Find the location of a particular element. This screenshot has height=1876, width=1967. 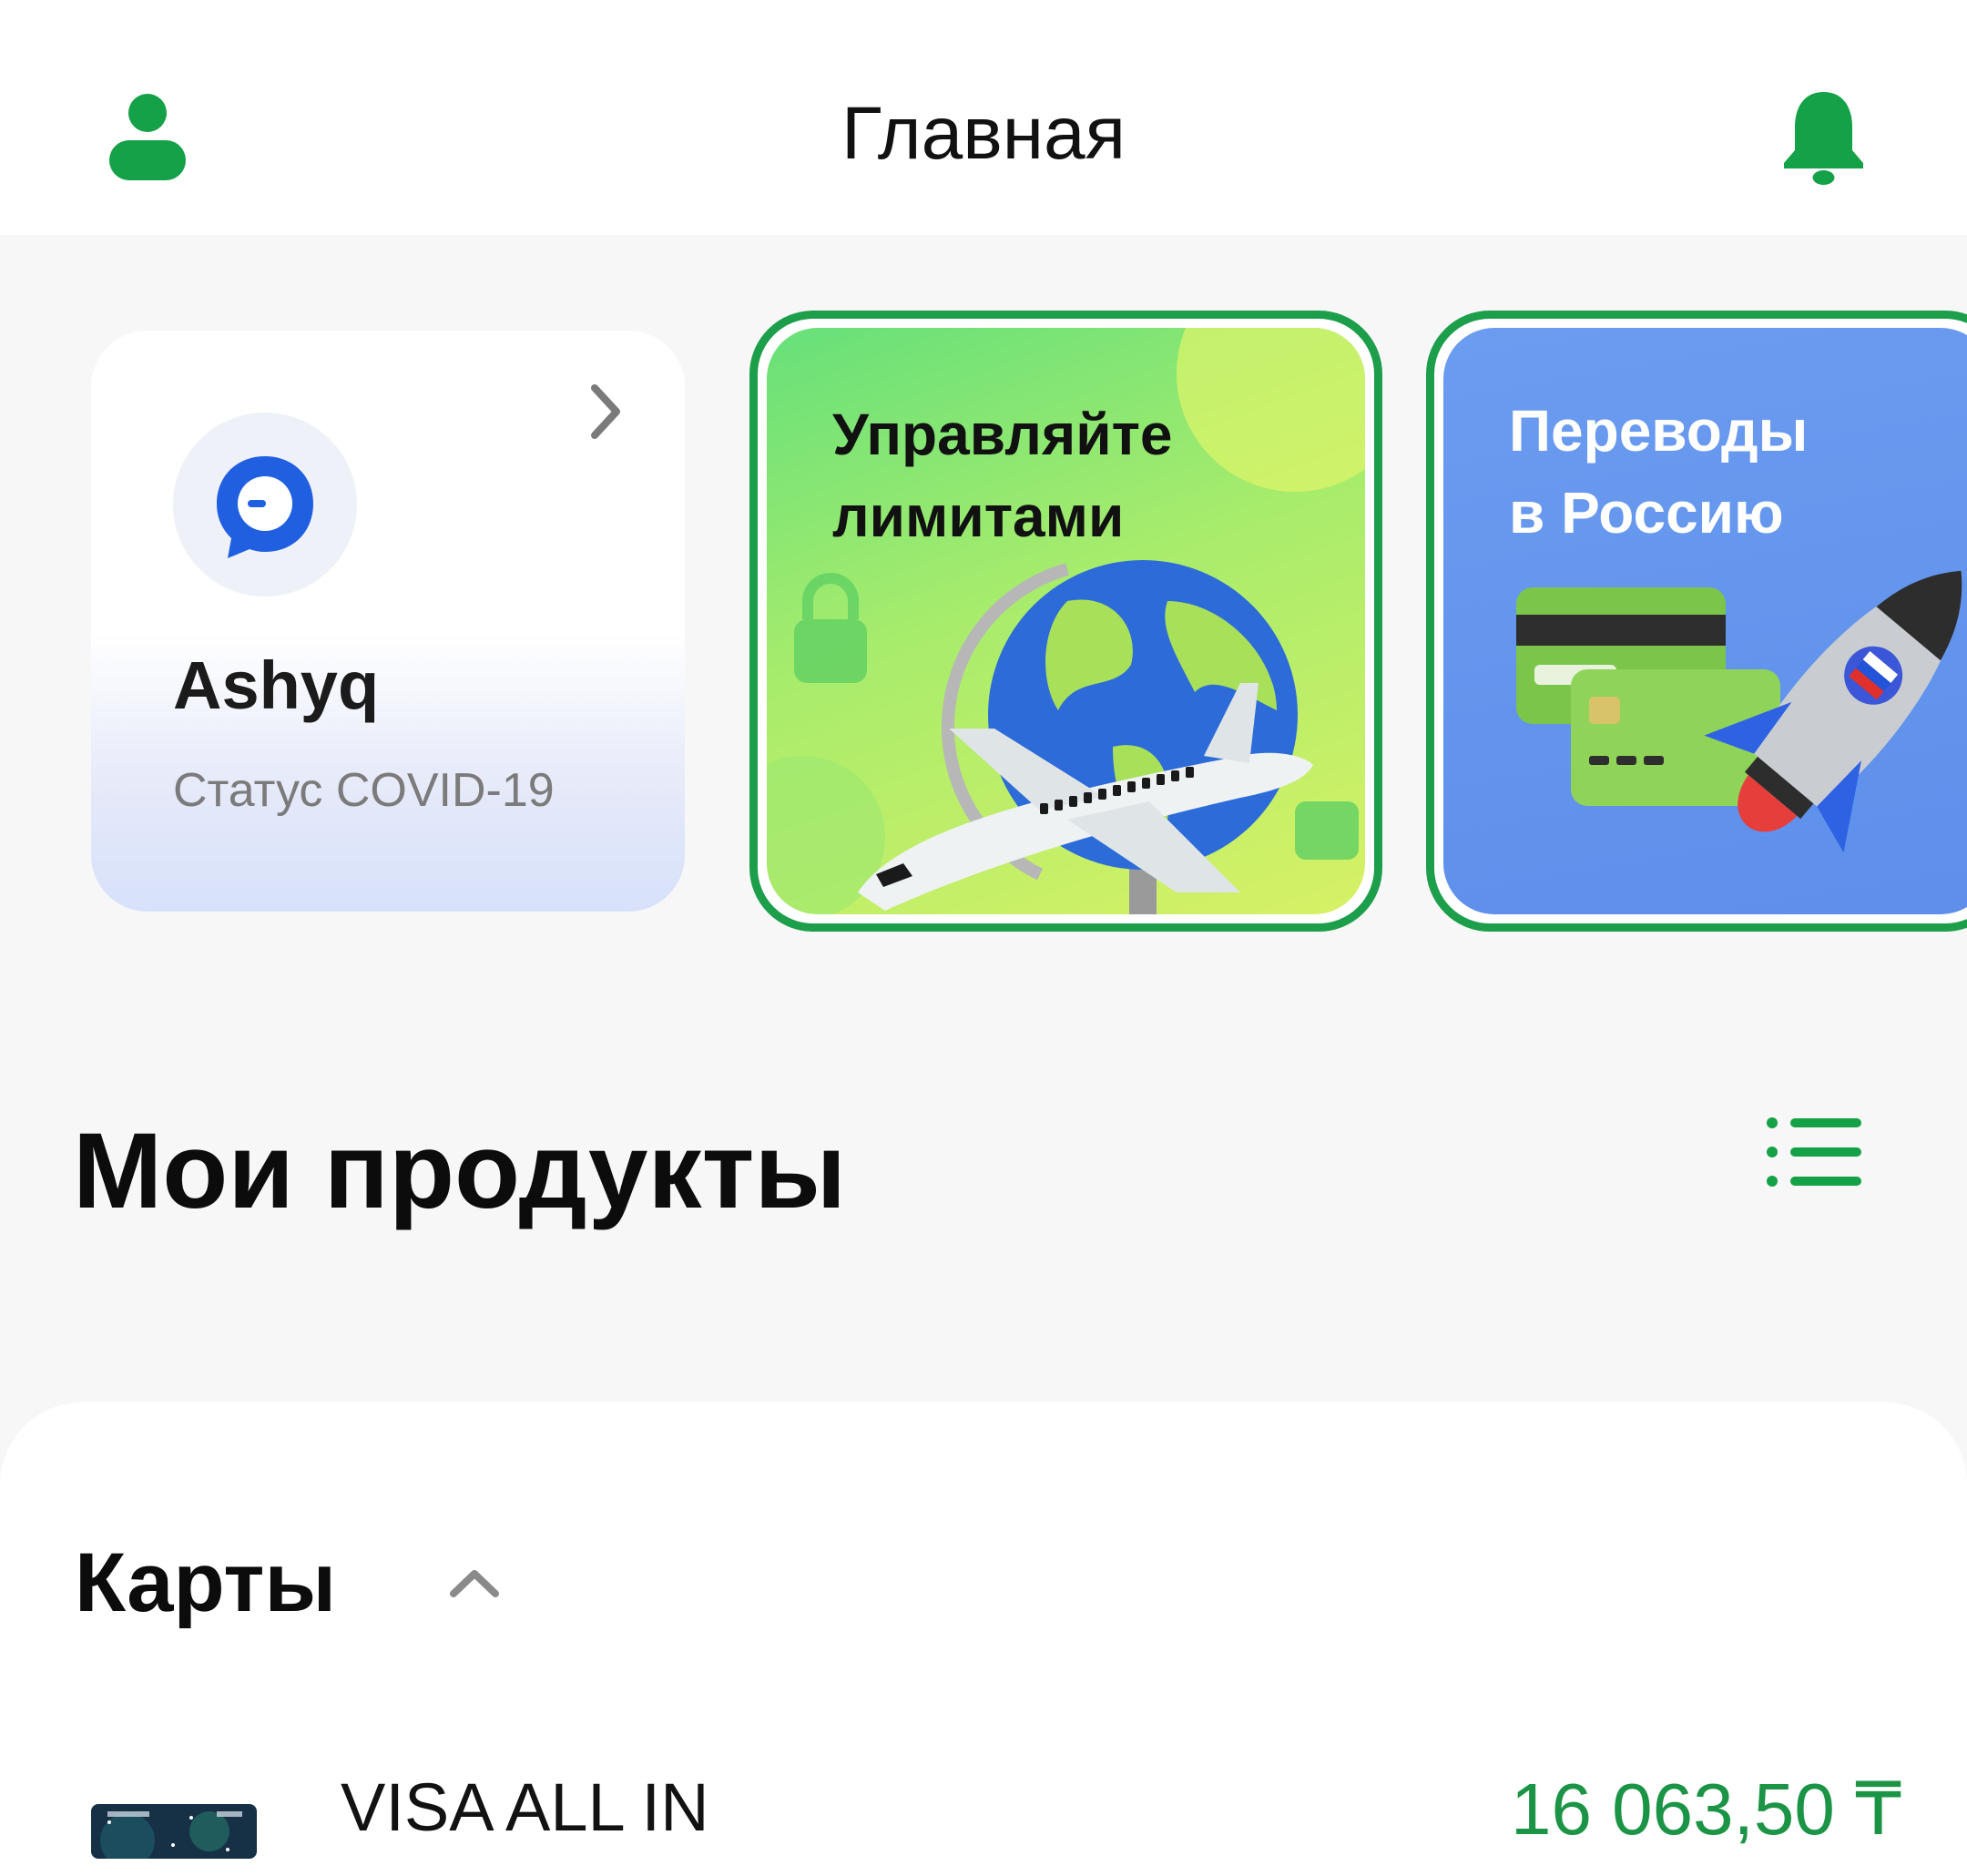

chevron-right-icon is located at coordinates (605, 411).